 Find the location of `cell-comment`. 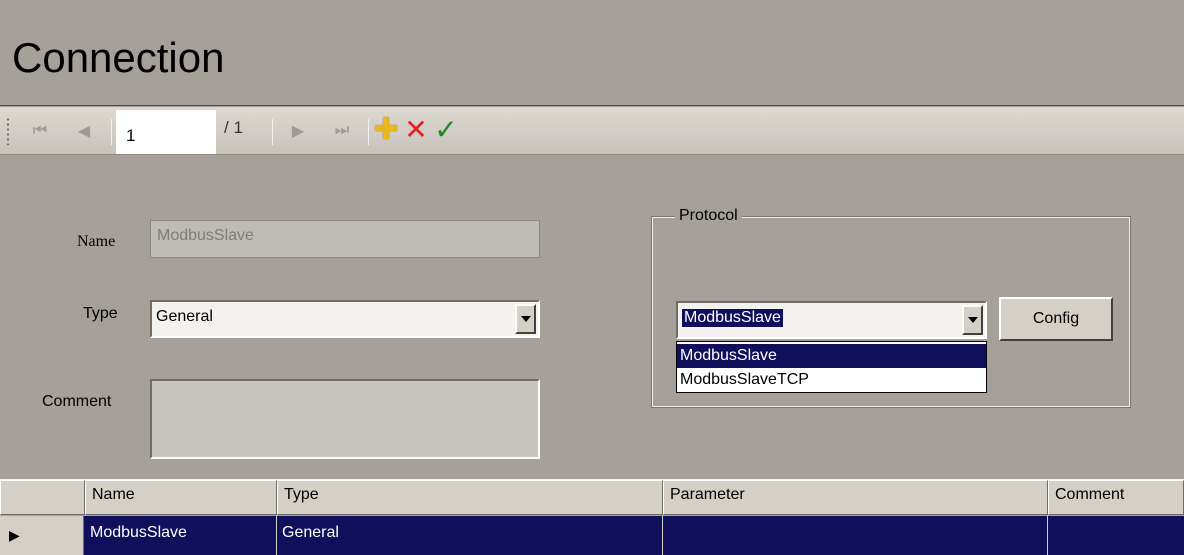

cell-comment is located at coordinates (1116, 535).